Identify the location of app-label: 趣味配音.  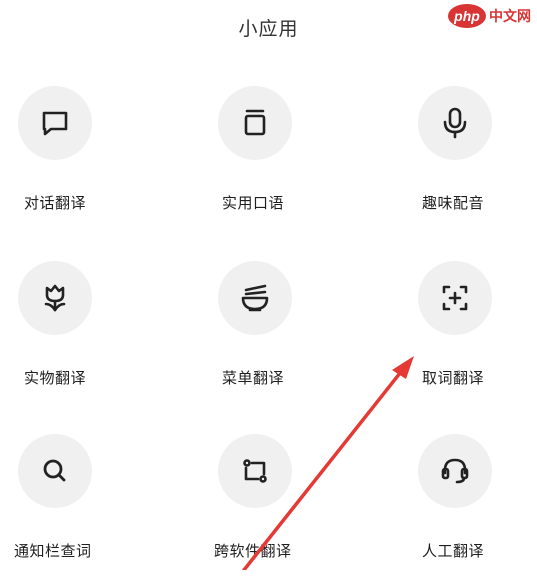
(453, 203).